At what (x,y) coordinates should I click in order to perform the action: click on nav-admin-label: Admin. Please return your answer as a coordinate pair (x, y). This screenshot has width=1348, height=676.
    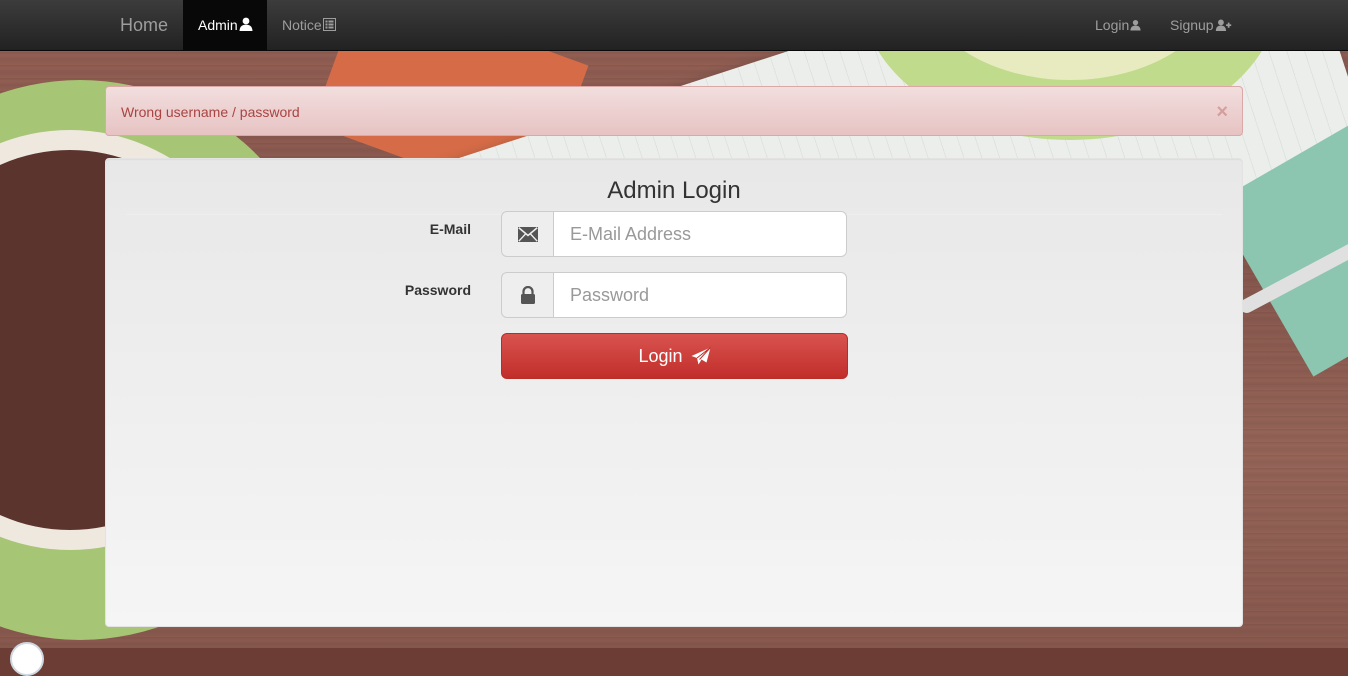
    Looking at the image, I should click on (218, 25).